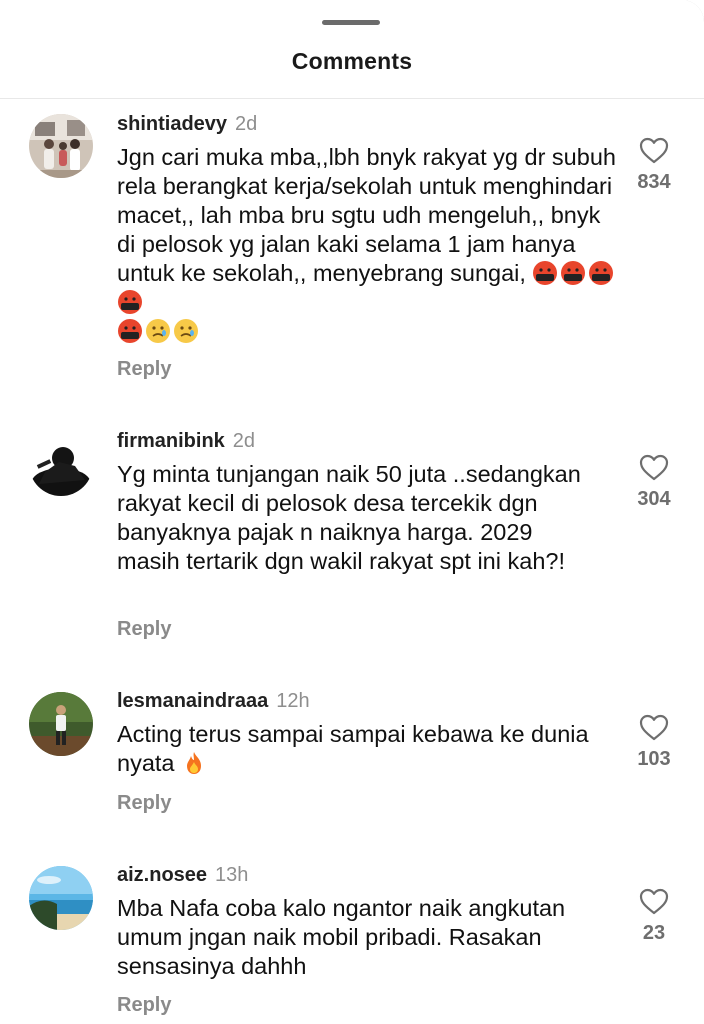  I want to click on username: shintiadevy, so click(172, 124).